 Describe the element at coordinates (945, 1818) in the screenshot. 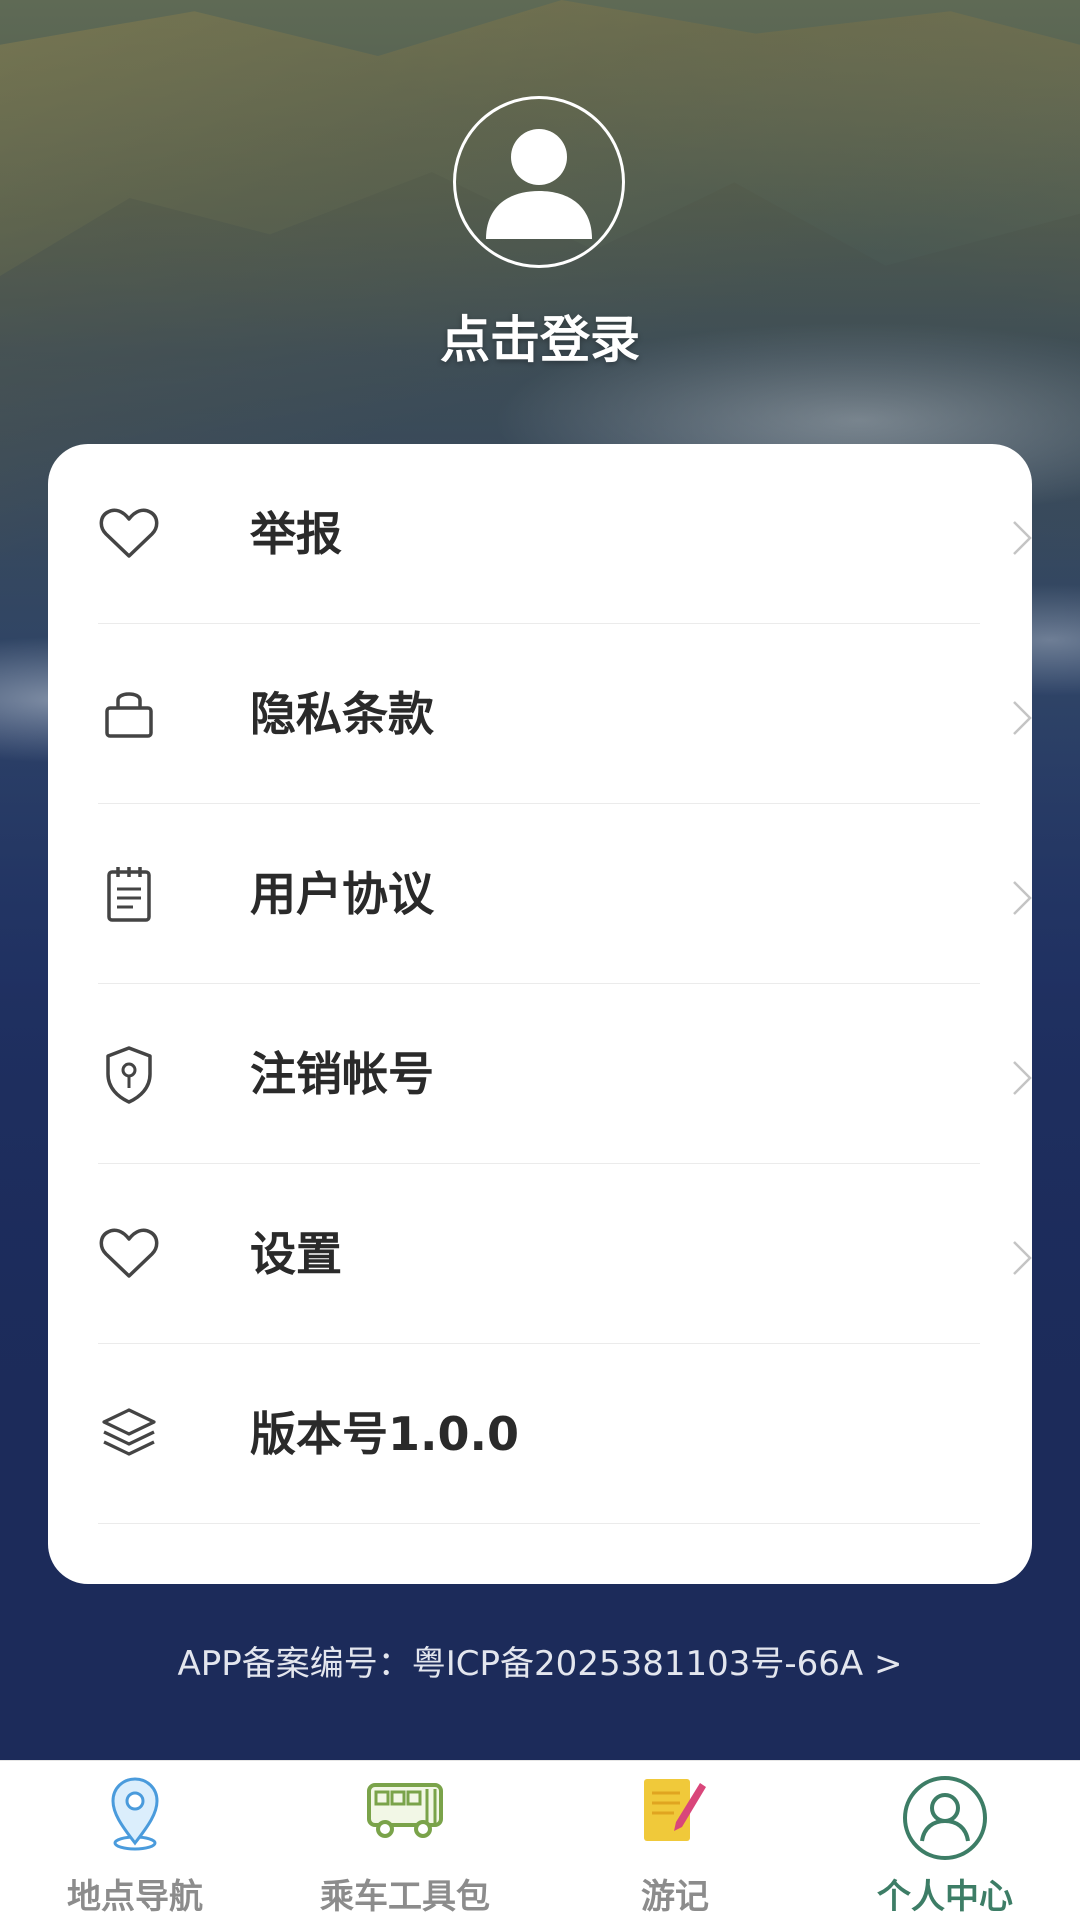

I see `user-icon` at that location.